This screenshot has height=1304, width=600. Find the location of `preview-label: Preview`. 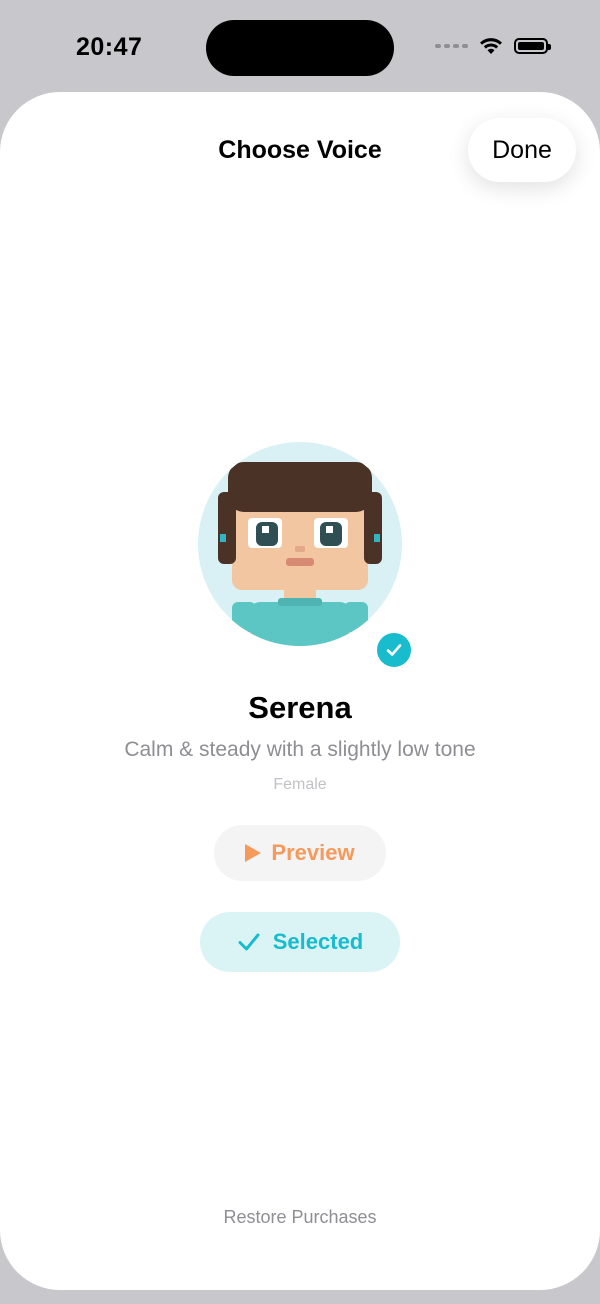

preview-label: Preview is located at coordinates (313, 852).